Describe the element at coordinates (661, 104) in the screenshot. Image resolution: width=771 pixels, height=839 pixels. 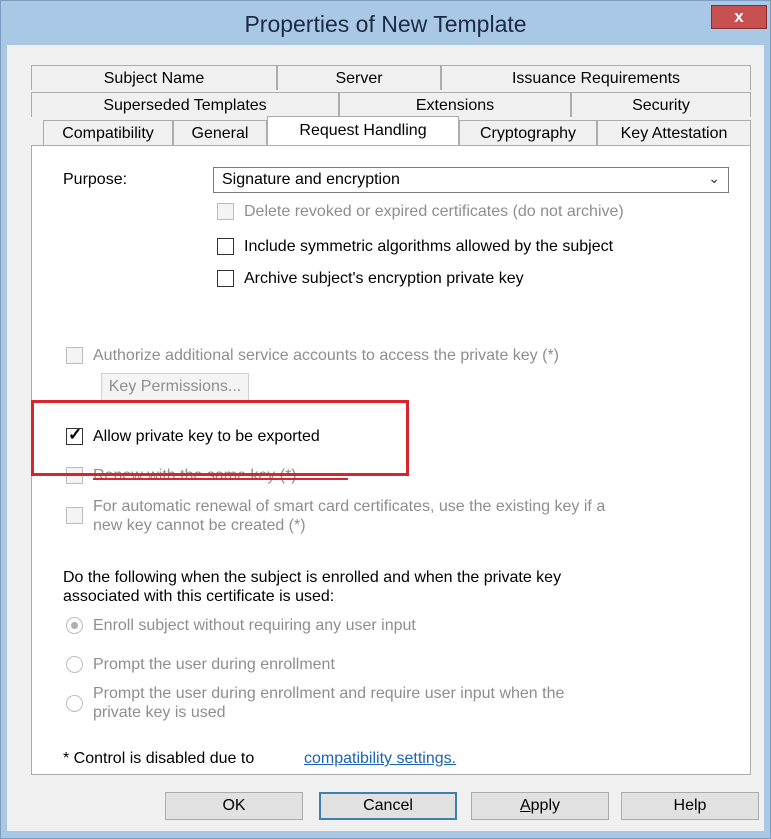
I see `tab-security: Security` at that location.